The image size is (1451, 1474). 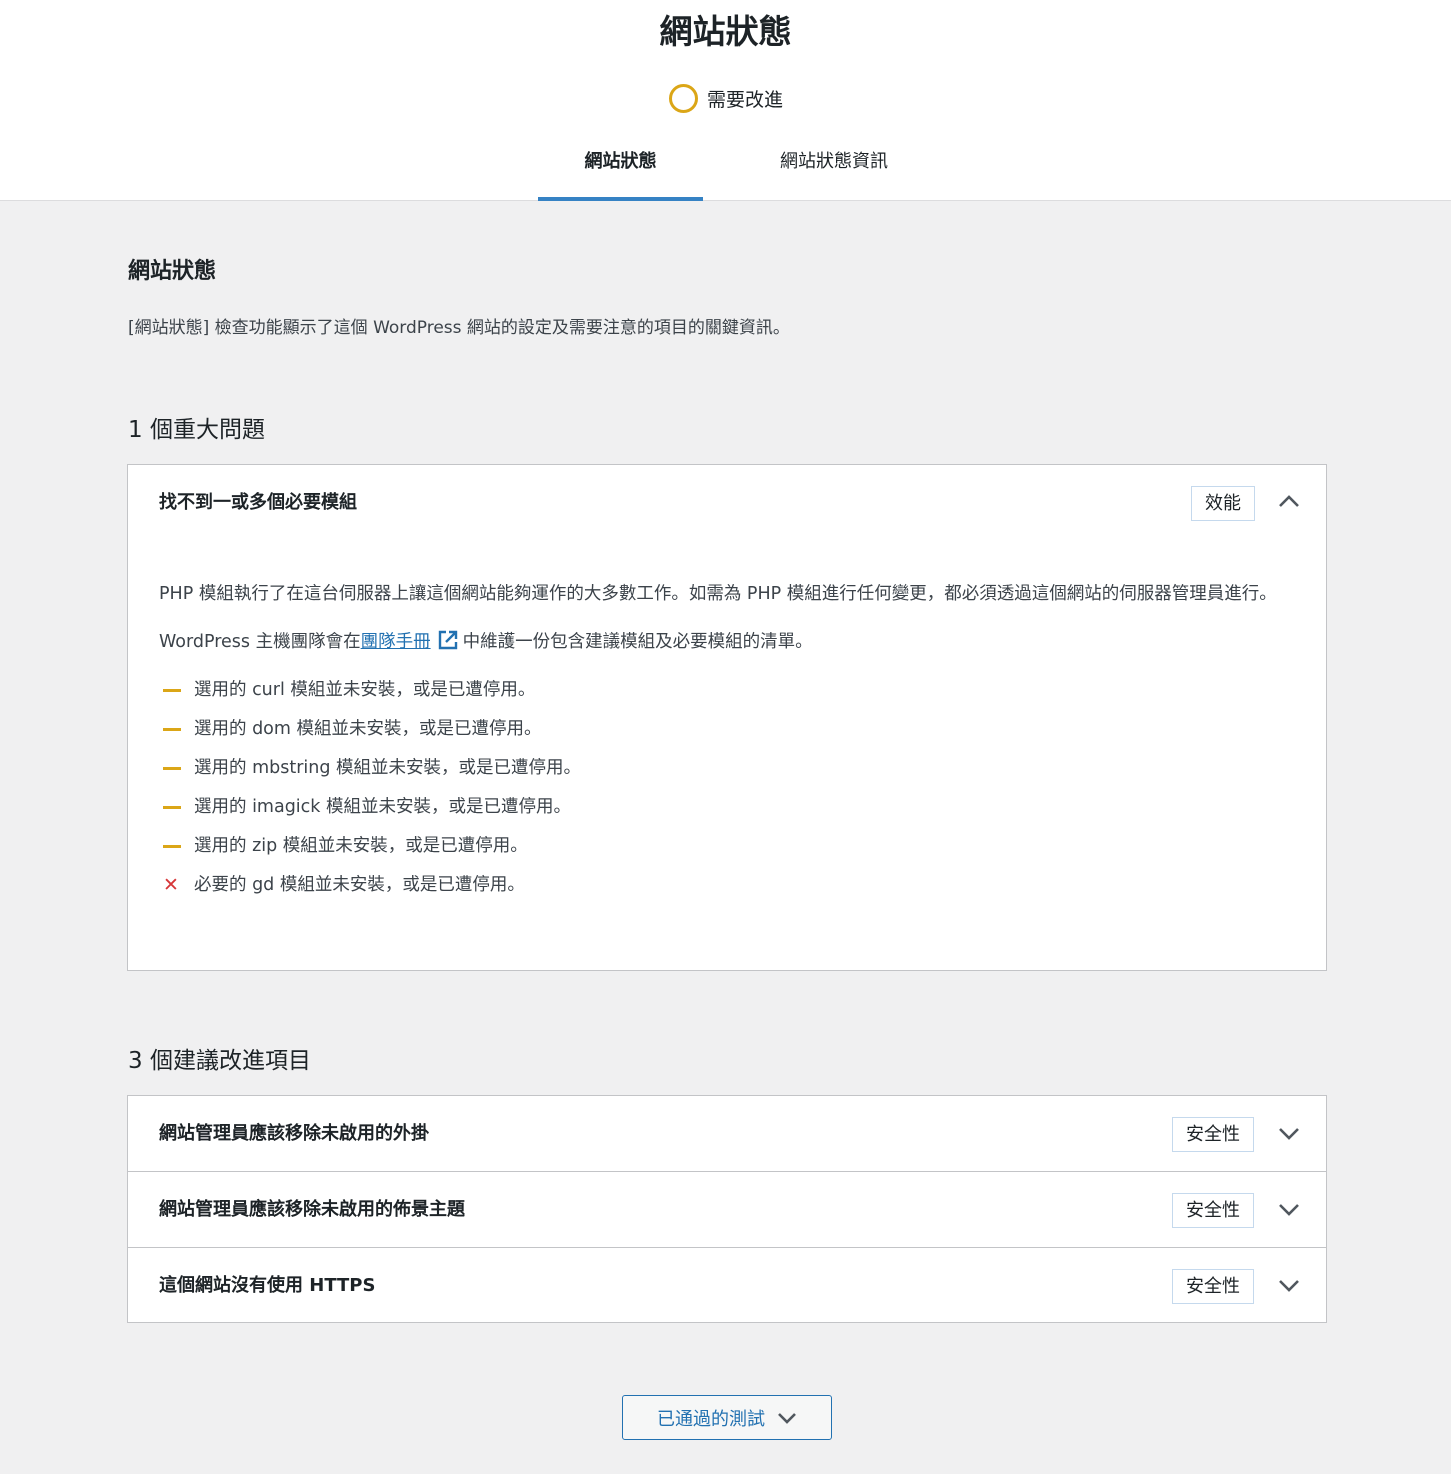 I want to click on error-x-icon: ✕, so click(x=171, y=885).